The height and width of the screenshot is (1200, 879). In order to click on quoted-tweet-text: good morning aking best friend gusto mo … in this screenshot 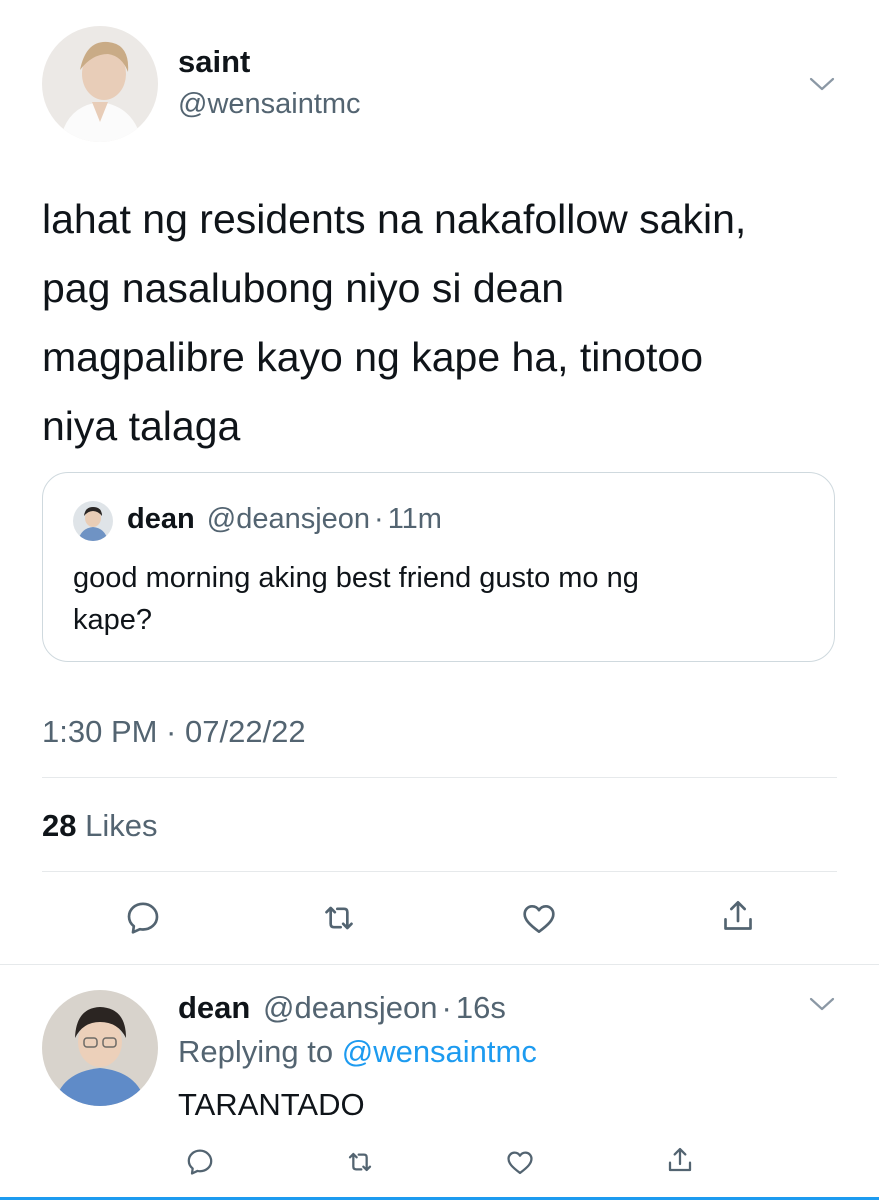, I will do `click(443, 599)`.